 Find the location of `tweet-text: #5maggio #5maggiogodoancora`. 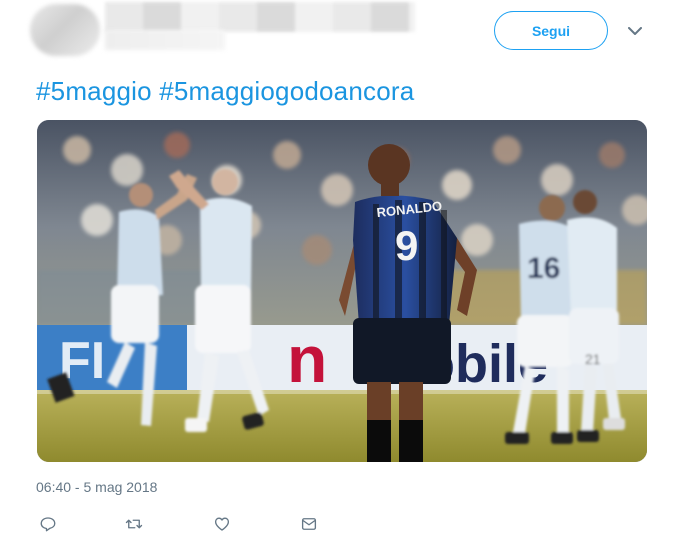

tweet-text: #5maggio #5maggiogodoancora is located at coordinates (225, 91).